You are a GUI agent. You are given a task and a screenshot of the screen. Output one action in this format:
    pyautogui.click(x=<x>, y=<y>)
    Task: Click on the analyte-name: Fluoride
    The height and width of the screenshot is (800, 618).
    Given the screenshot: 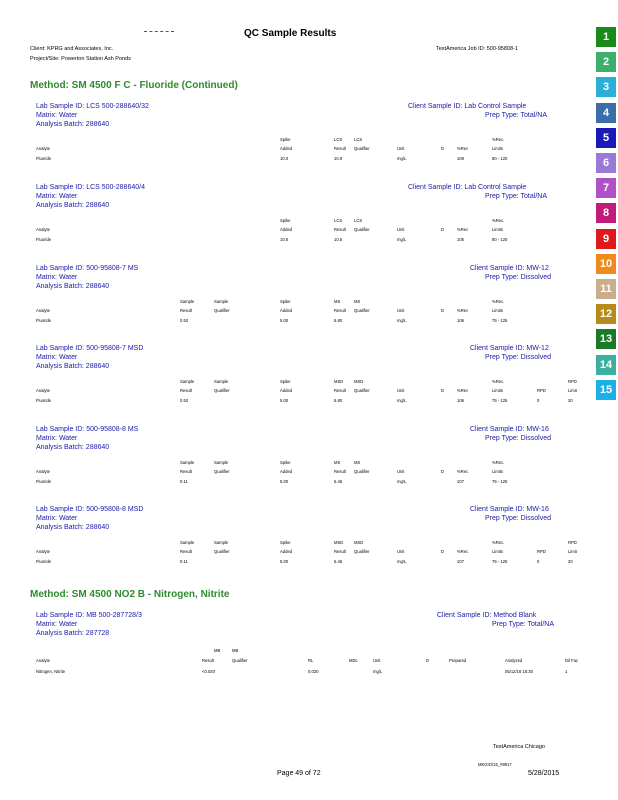 What is the action you would take?
    pyautogui.click(x=44, y=561)
    